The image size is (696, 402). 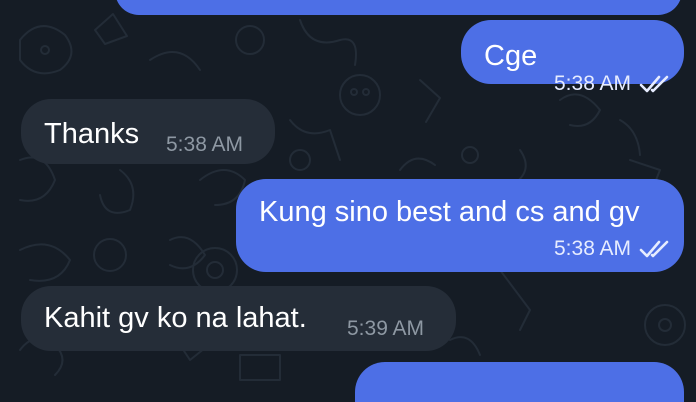 What do you see at coordinates (519, 382) in the screenshot?
I see `message-bubble-outgoing-partial-bottom` at bounding box center [519, 382].